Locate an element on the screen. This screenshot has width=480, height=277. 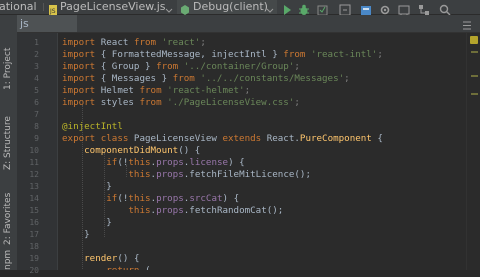
settings-icon is located at coordinates (385, 8).